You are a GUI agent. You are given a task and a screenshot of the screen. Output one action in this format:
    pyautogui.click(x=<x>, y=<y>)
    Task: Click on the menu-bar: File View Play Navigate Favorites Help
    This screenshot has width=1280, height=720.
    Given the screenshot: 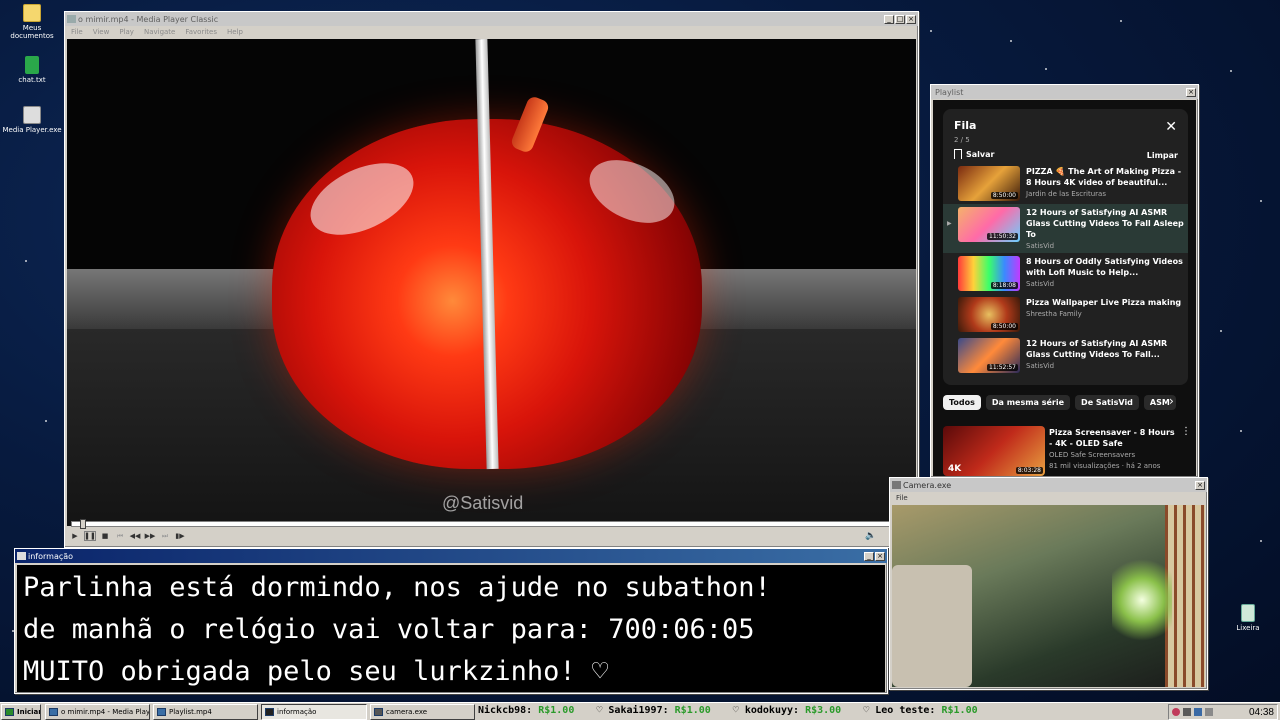 What is the action you would take?
    pyautogui.click(x=491, y=32)
    